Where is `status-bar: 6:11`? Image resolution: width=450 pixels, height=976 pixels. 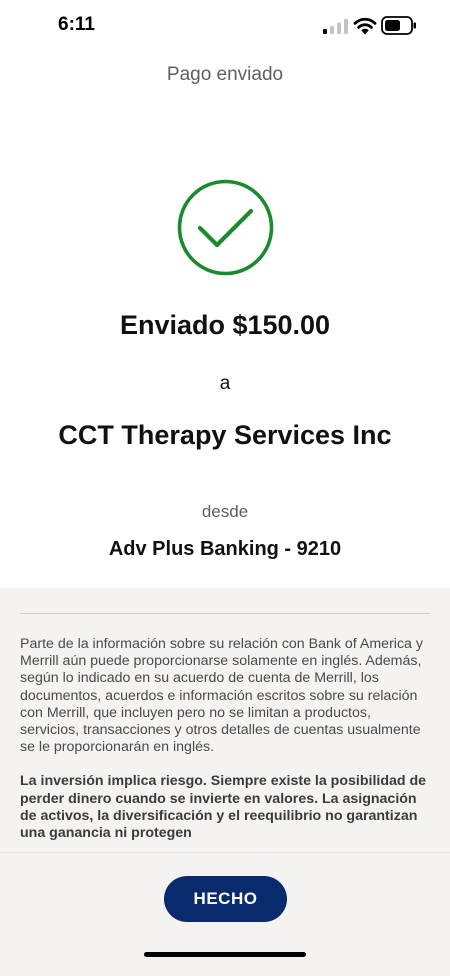
status-bar: 6:11 is located at coordinates (225, 26).